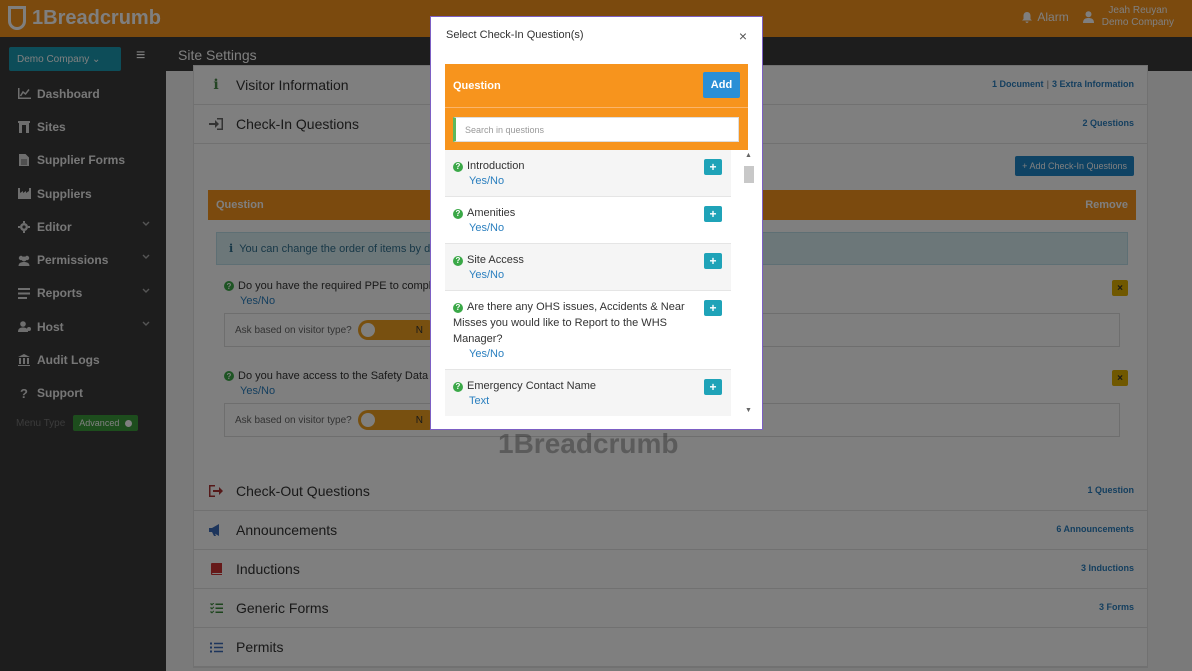 The height and width of the screenshot is (671, 1192). Describe the element at coordinates (743, 36) in the screenshot. I see `close-icon: ×` at that location.